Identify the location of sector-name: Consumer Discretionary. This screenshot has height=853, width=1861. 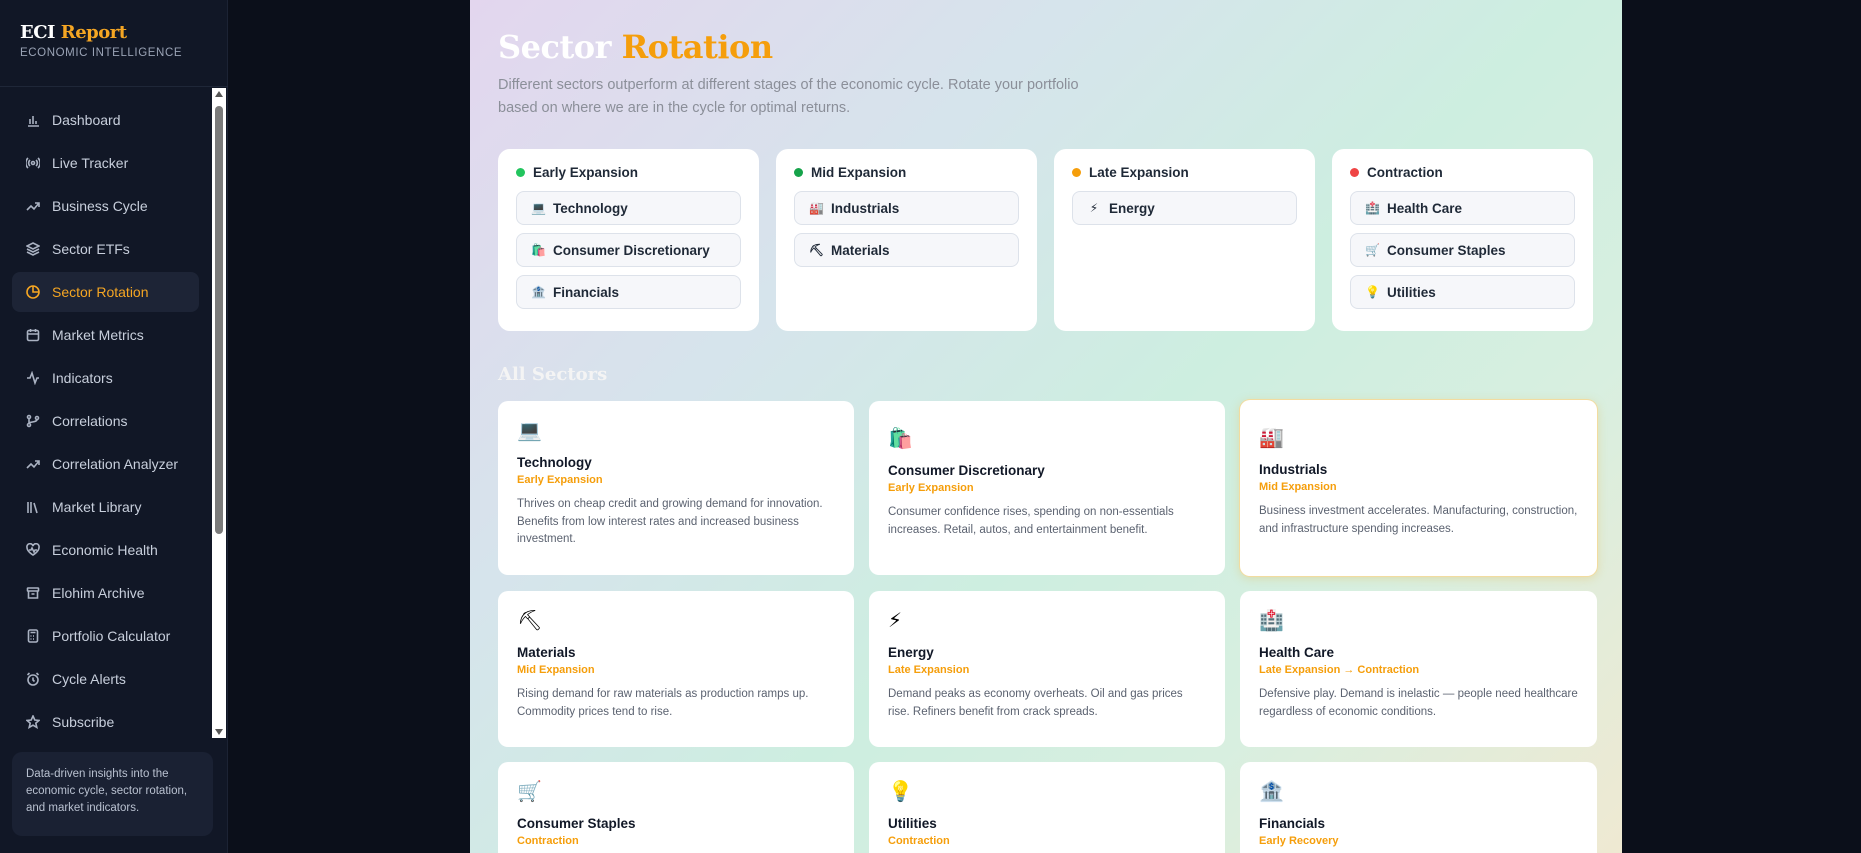
(966, 470).